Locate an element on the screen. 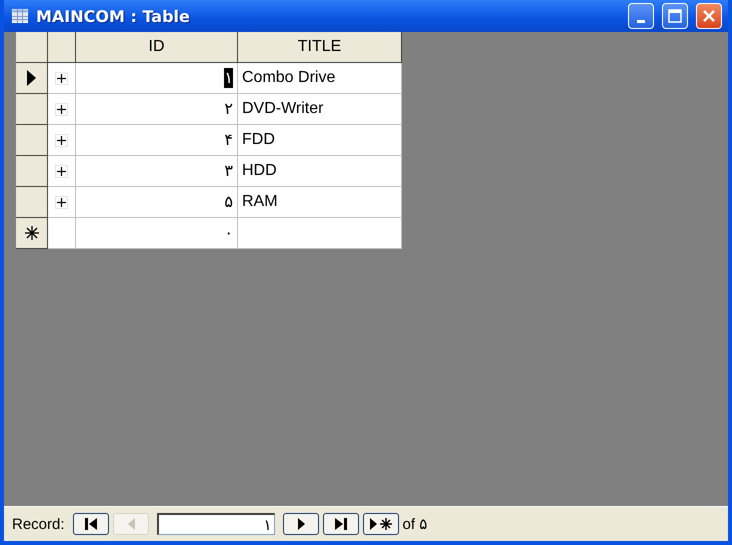  table-cell: ۳ is located at coordinates (157, 171).